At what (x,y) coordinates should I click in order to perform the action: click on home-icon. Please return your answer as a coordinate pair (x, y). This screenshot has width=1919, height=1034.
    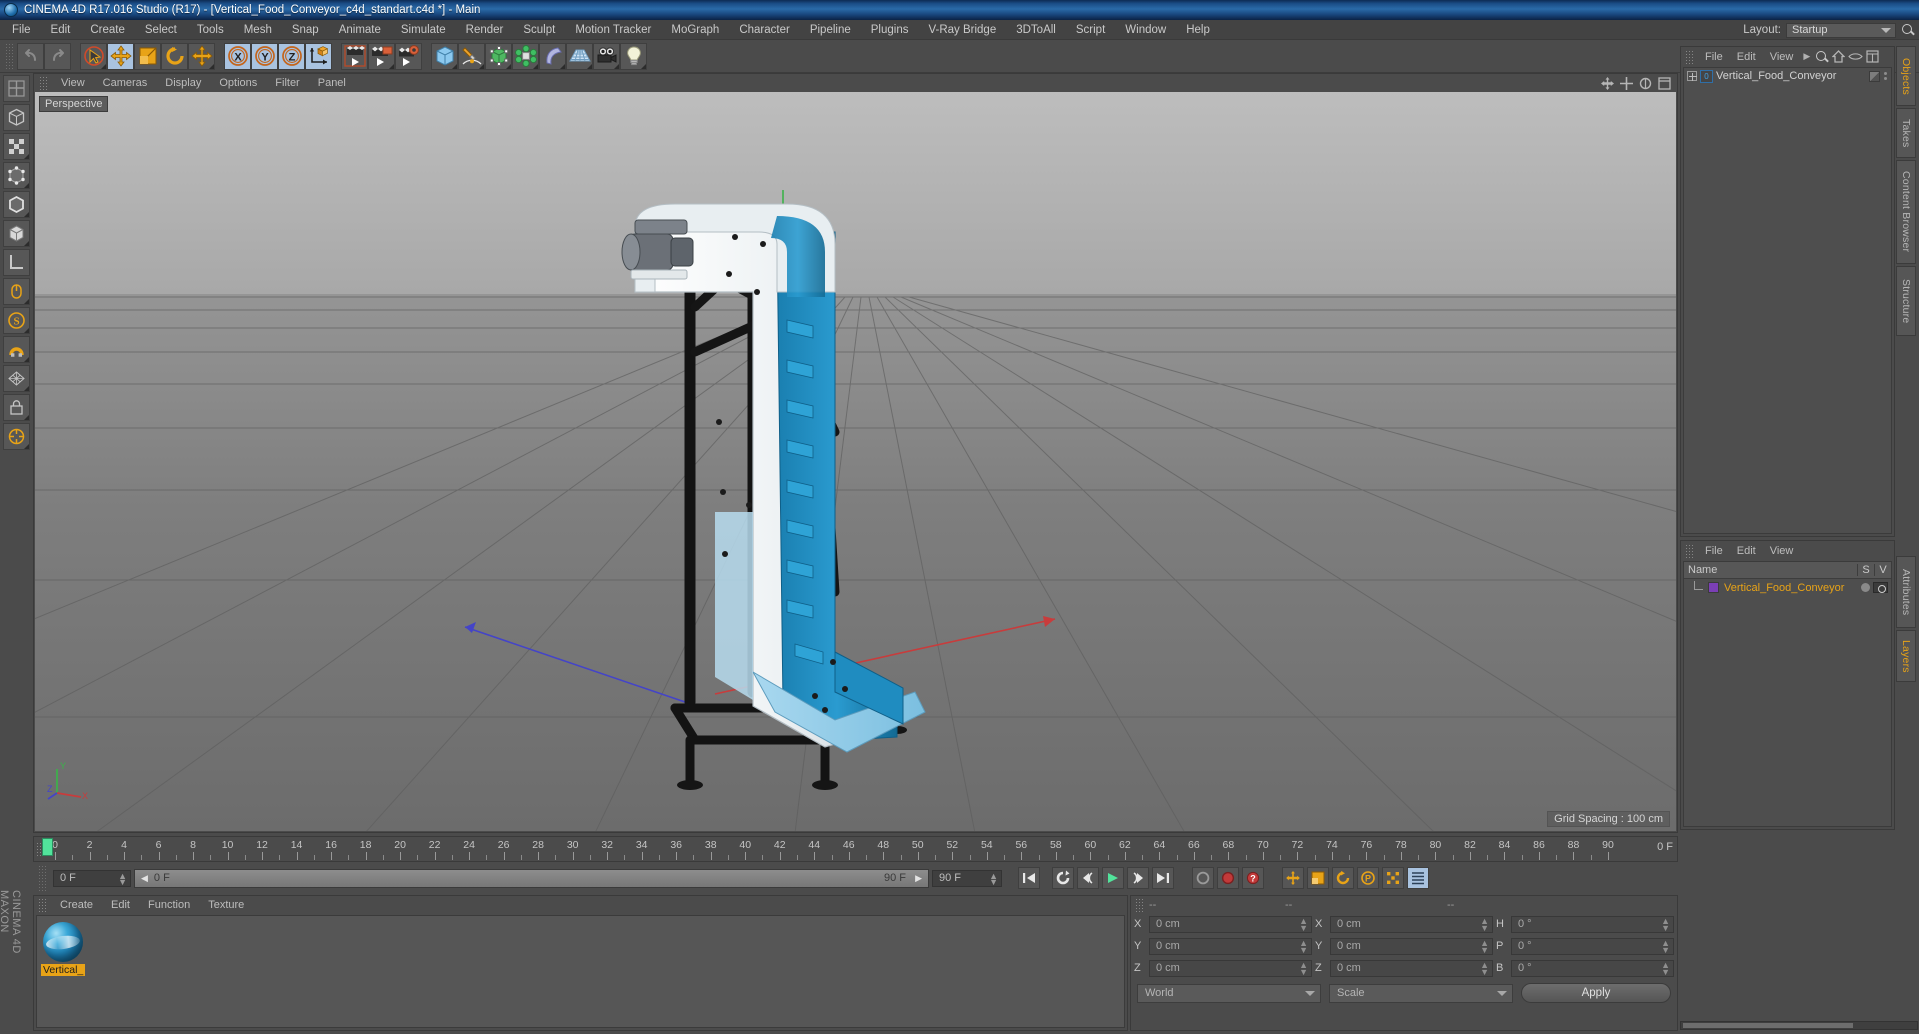
    Looking at the image, I should click on (1839, 56).